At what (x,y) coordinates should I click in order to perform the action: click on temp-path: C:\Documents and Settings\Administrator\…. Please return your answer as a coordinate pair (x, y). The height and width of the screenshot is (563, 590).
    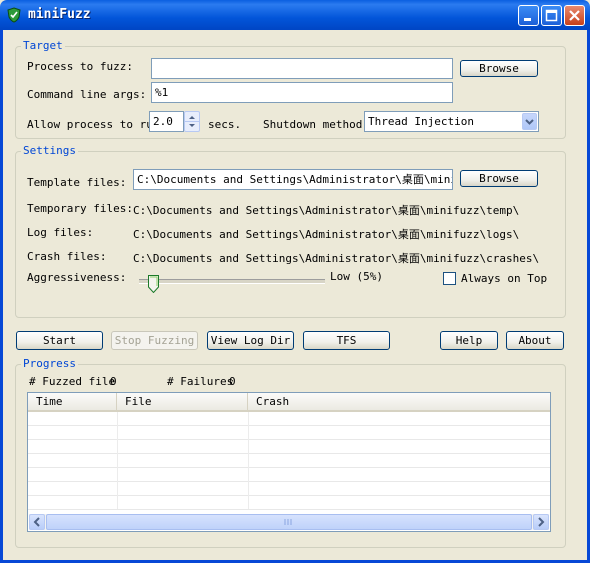
    Looking at the image, I should click on (326, 210).